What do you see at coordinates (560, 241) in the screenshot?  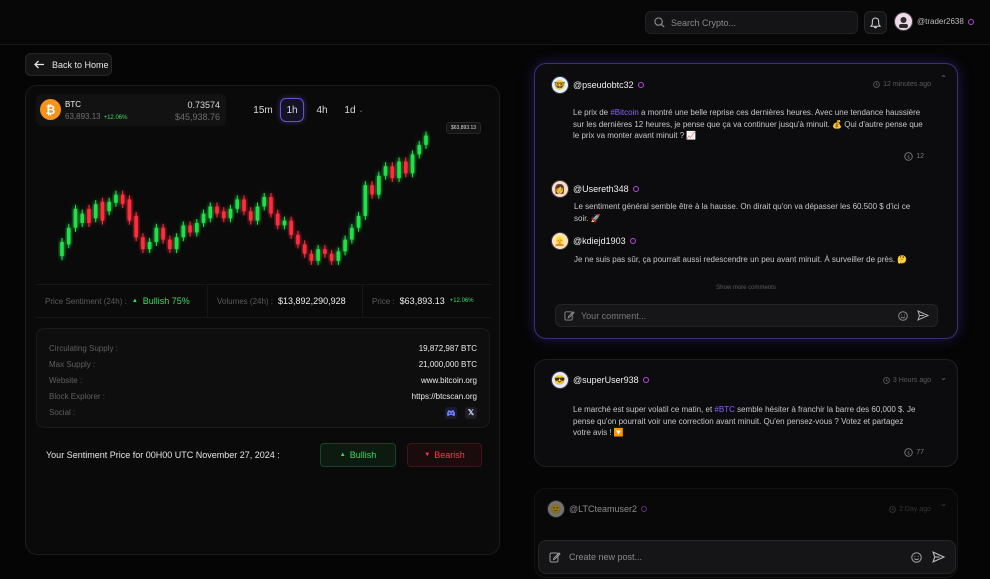 I see `comment-avatar: 👱` at bounding box center [560, 241].